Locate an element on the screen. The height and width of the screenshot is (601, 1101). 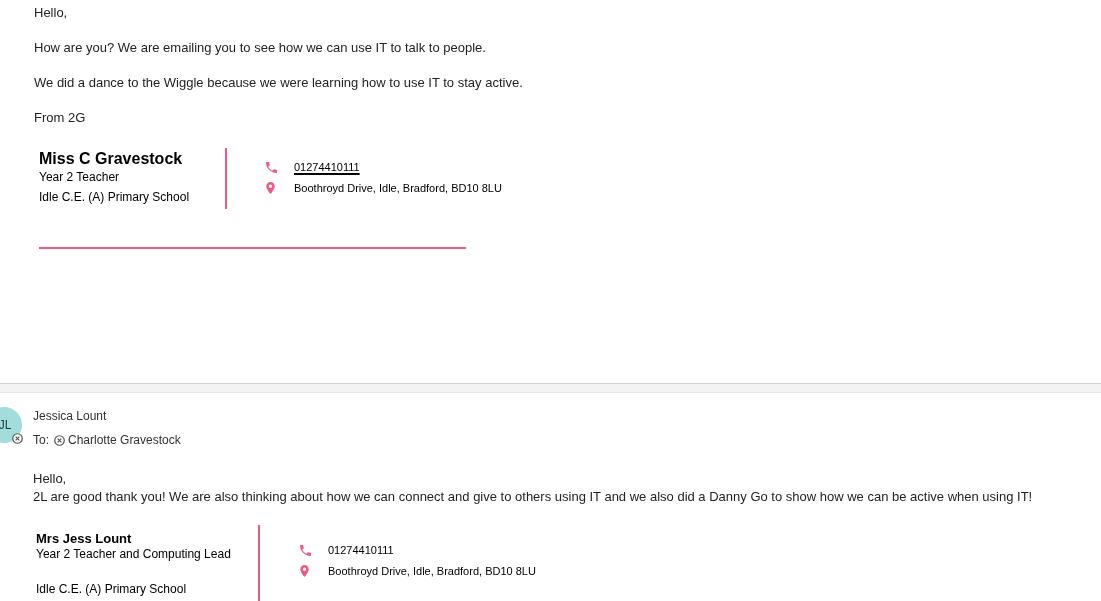
status-icon is located at coordinates (17, 438).